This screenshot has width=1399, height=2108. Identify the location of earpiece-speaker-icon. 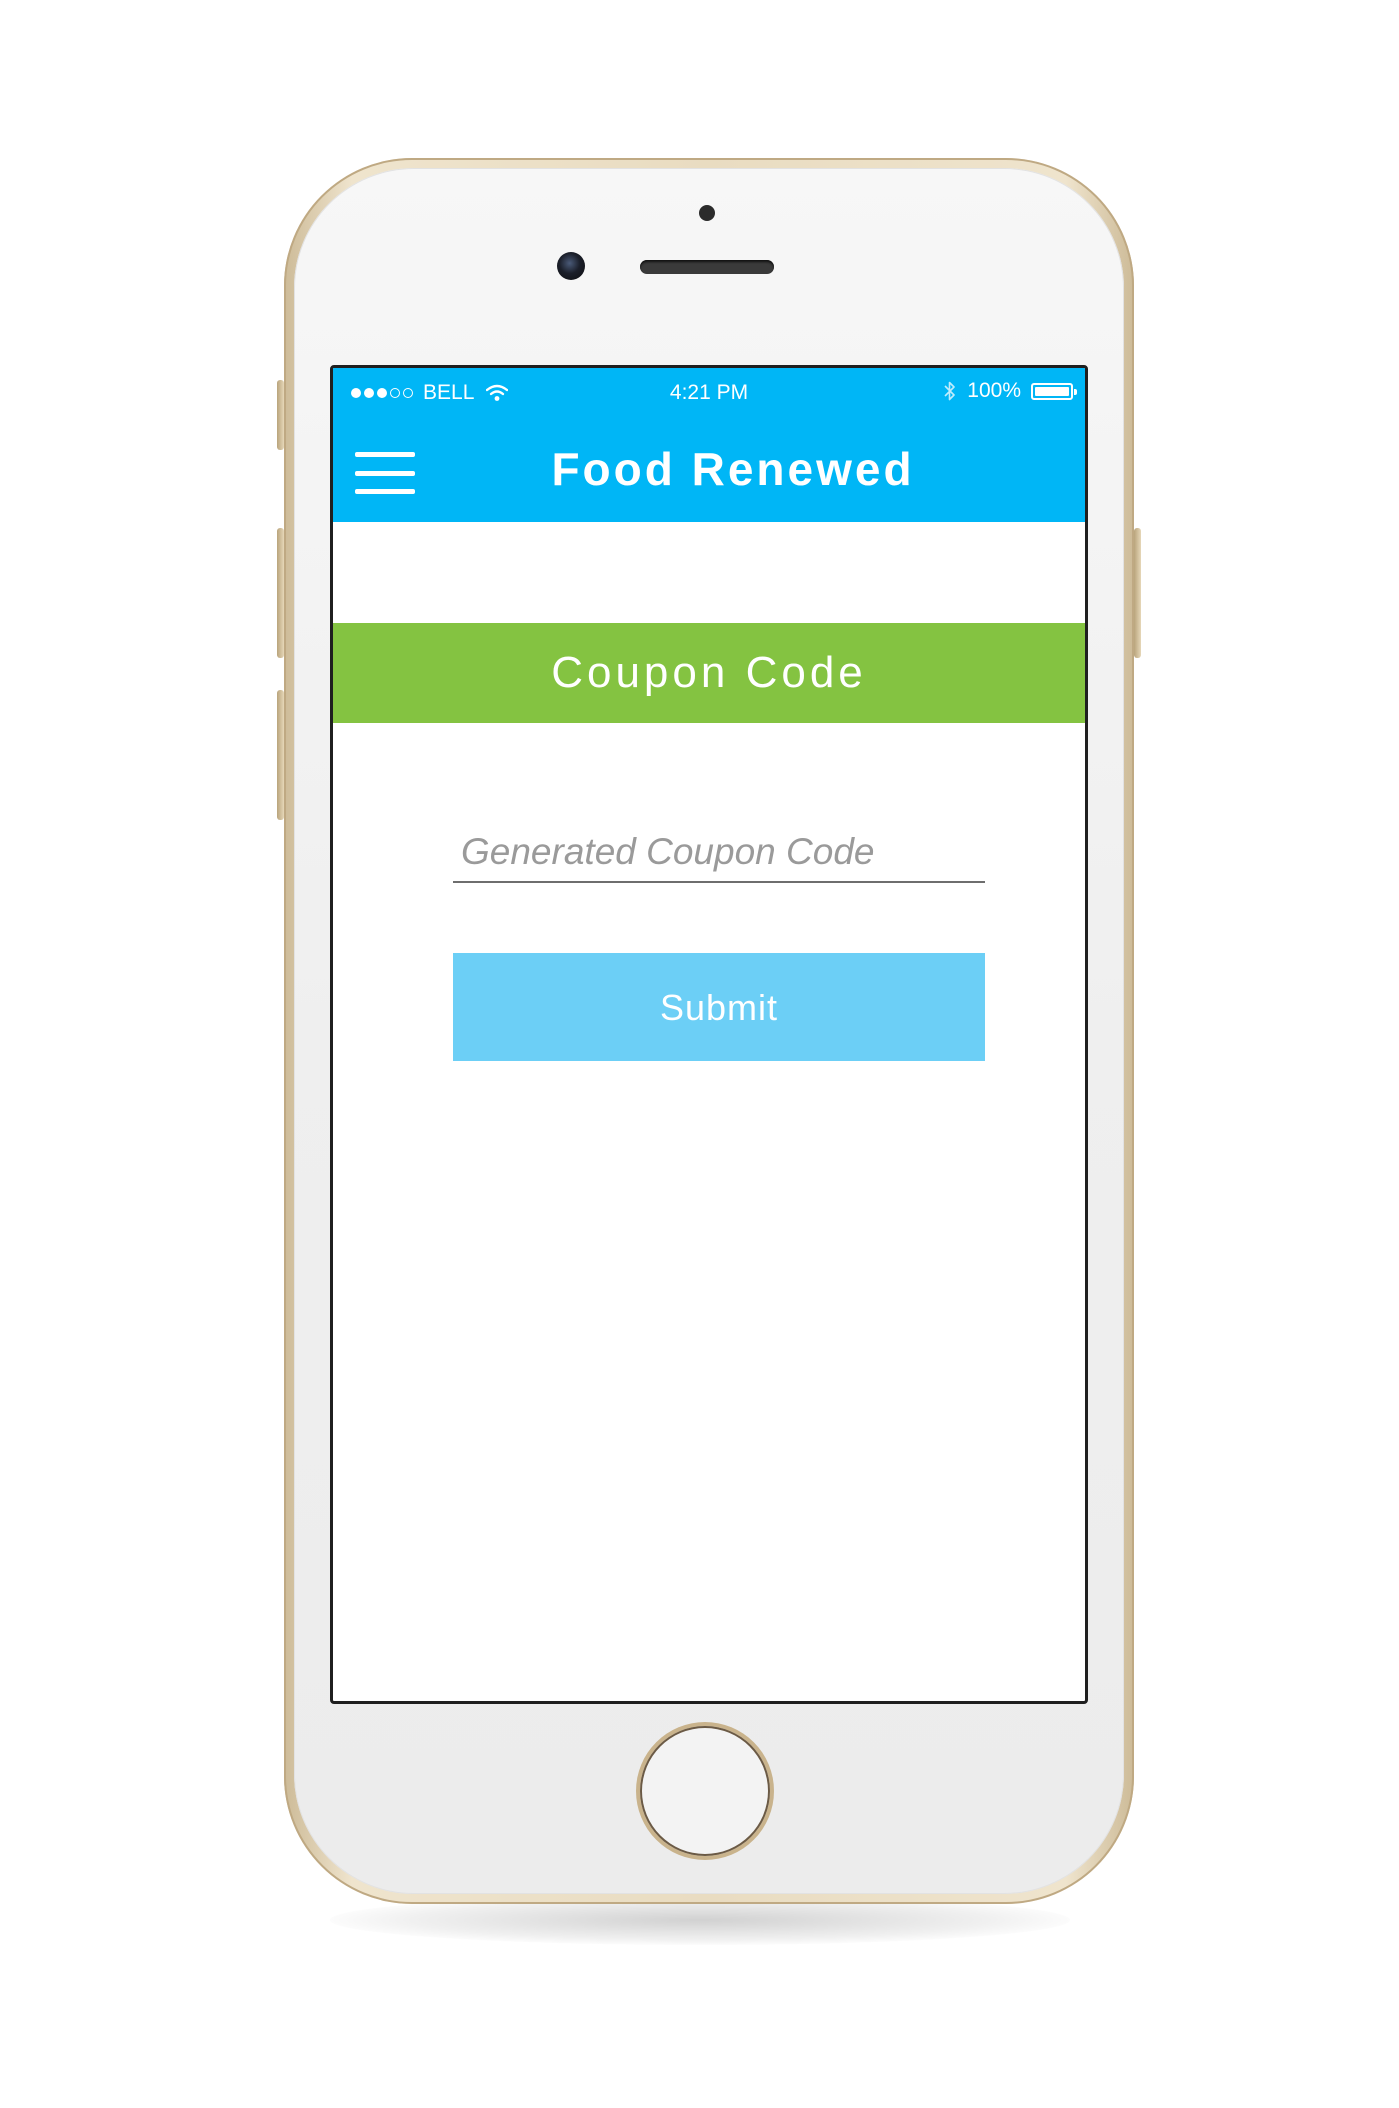
(707, 267).